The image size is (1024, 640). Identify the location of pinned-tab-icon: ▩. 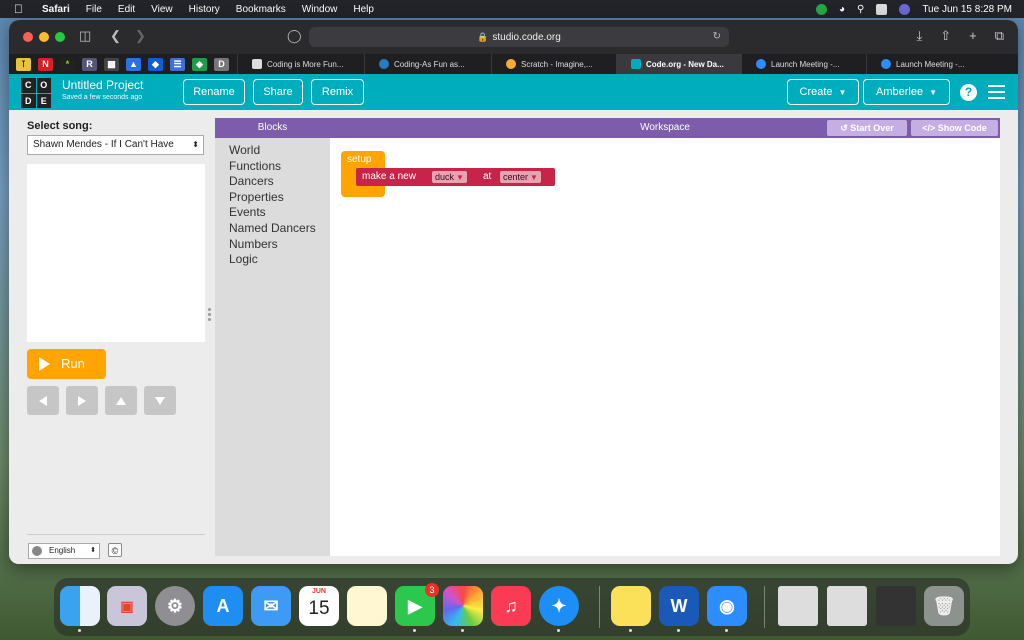
(111, 64).